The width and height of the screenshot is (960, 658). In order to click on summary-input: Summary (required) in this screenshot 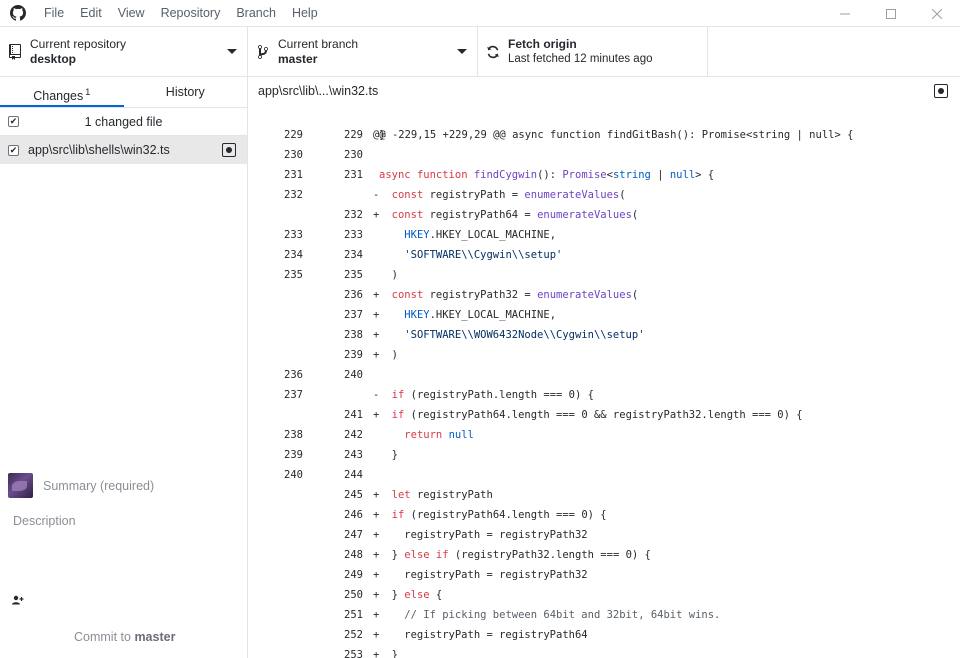, I will do `click(98, 486)`.